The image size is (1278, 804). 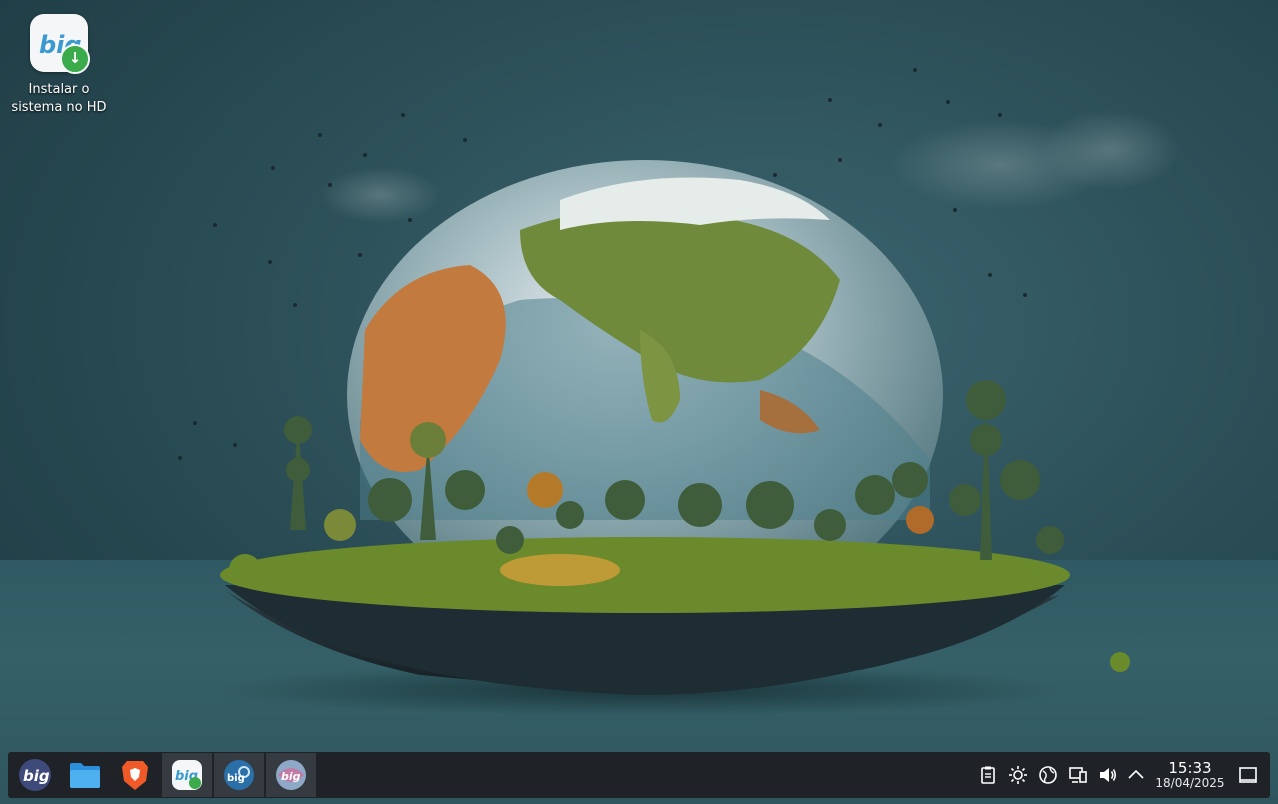 I want to click on biglinux-theme-icon: big, so click(x=291, y=775).